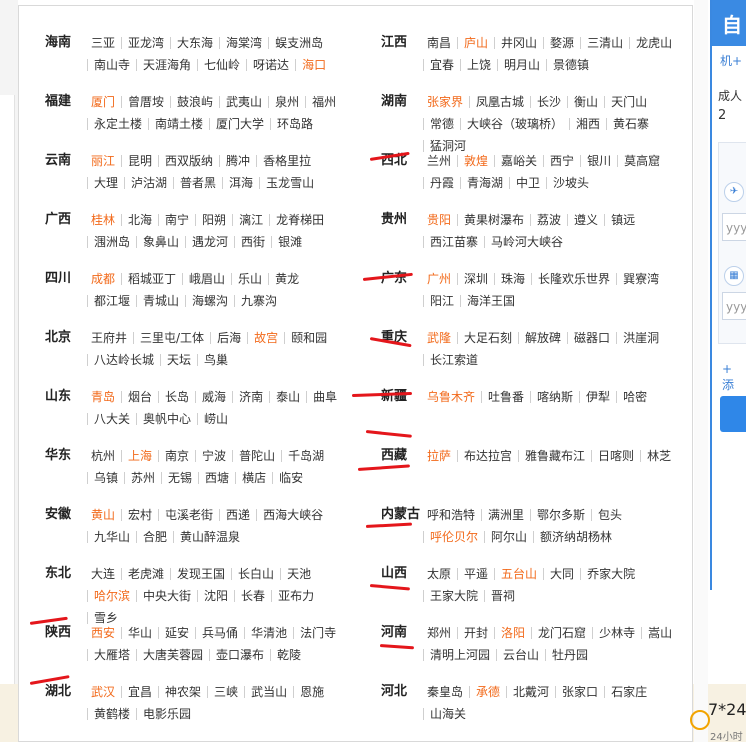 The image size is (746, 743). I want to click on destination-link: 普陀山, so click(256, 456).